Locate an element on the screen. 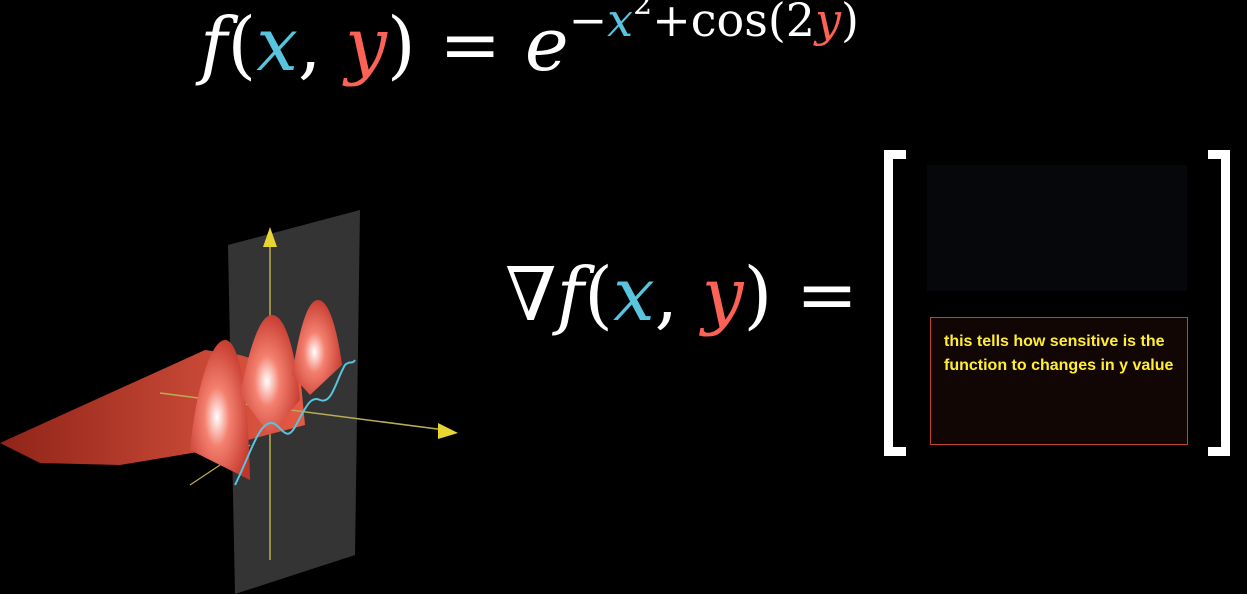  gradient-component-x-slot is located at coordinates (1057, 228).